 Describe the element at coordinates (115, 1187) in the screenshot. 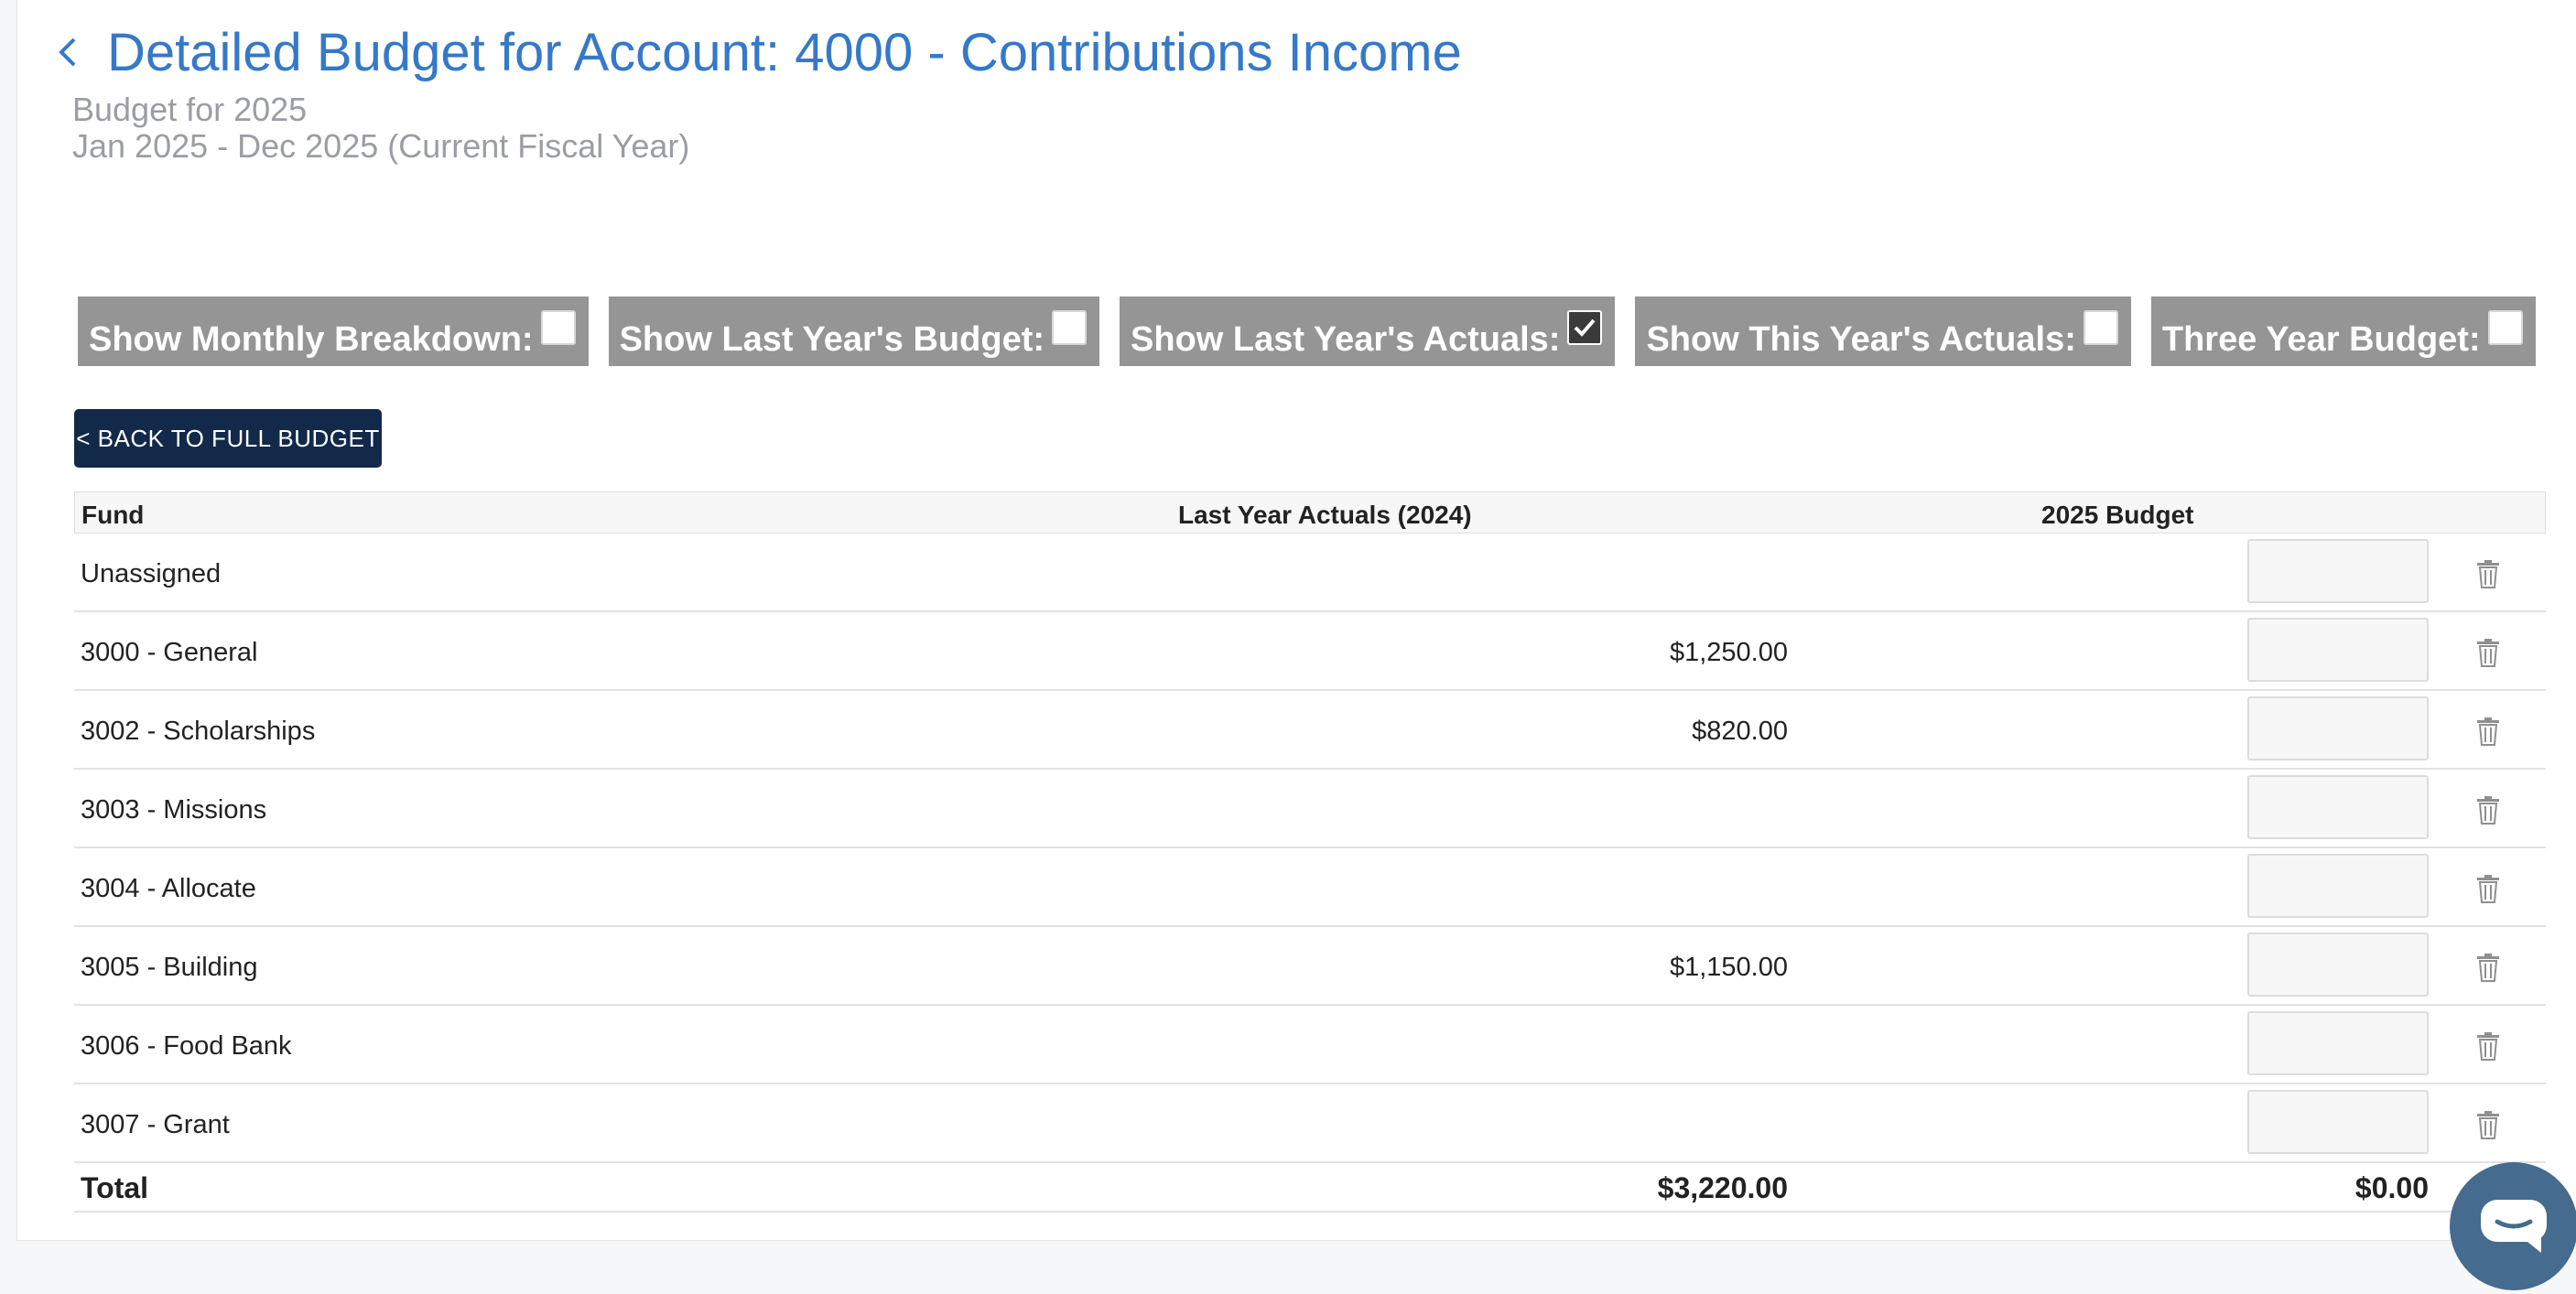

I see `total-label: Total` at that location.